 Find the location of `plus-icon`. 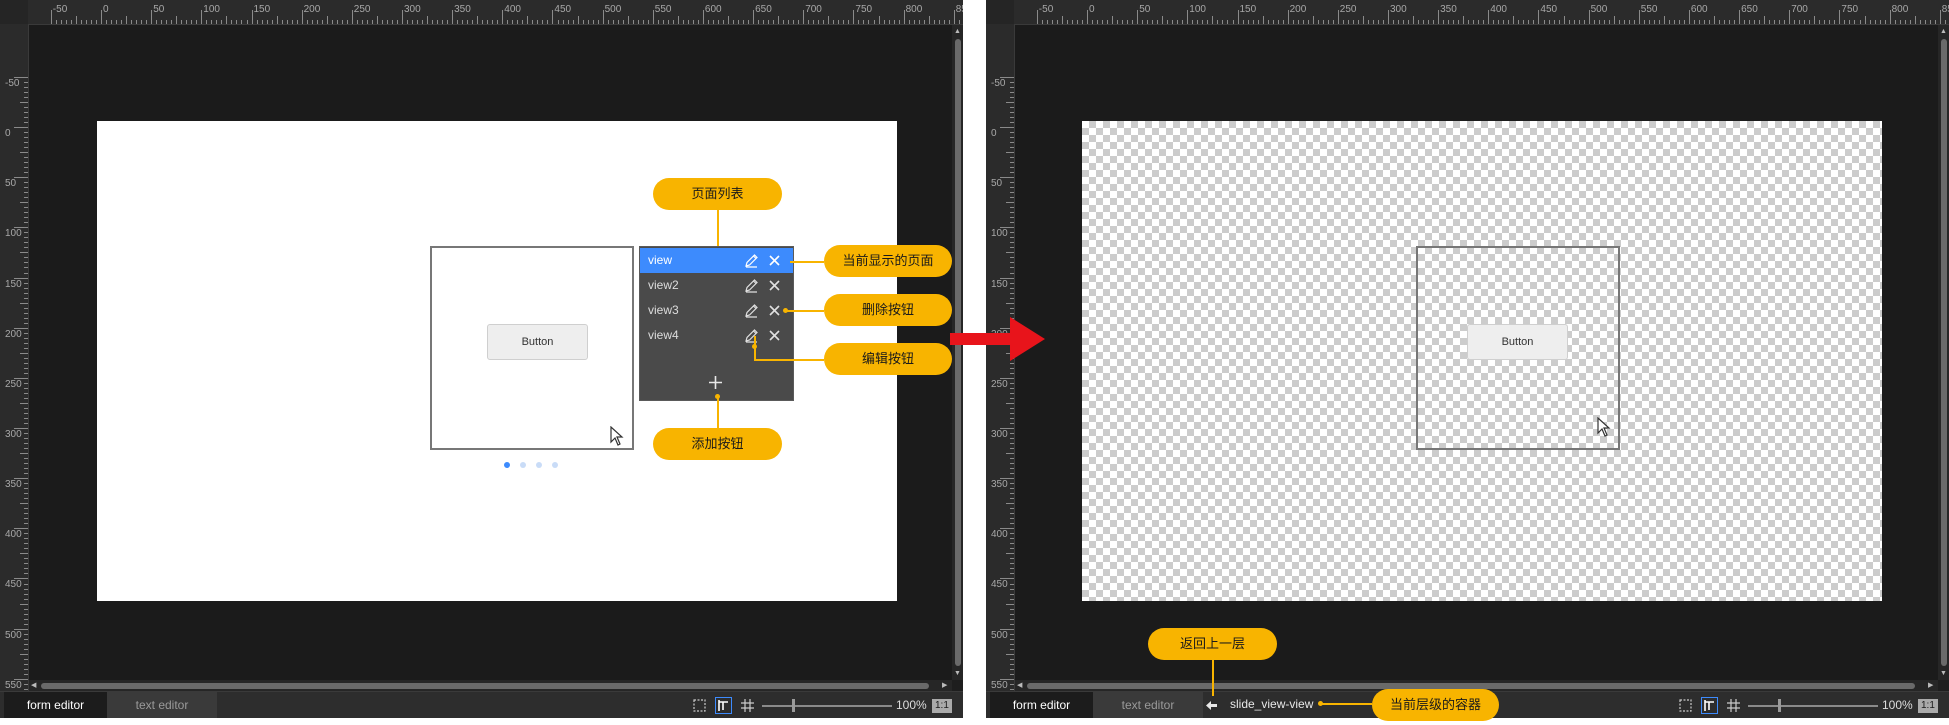

plus-icon is located at coordinates (715, 382).